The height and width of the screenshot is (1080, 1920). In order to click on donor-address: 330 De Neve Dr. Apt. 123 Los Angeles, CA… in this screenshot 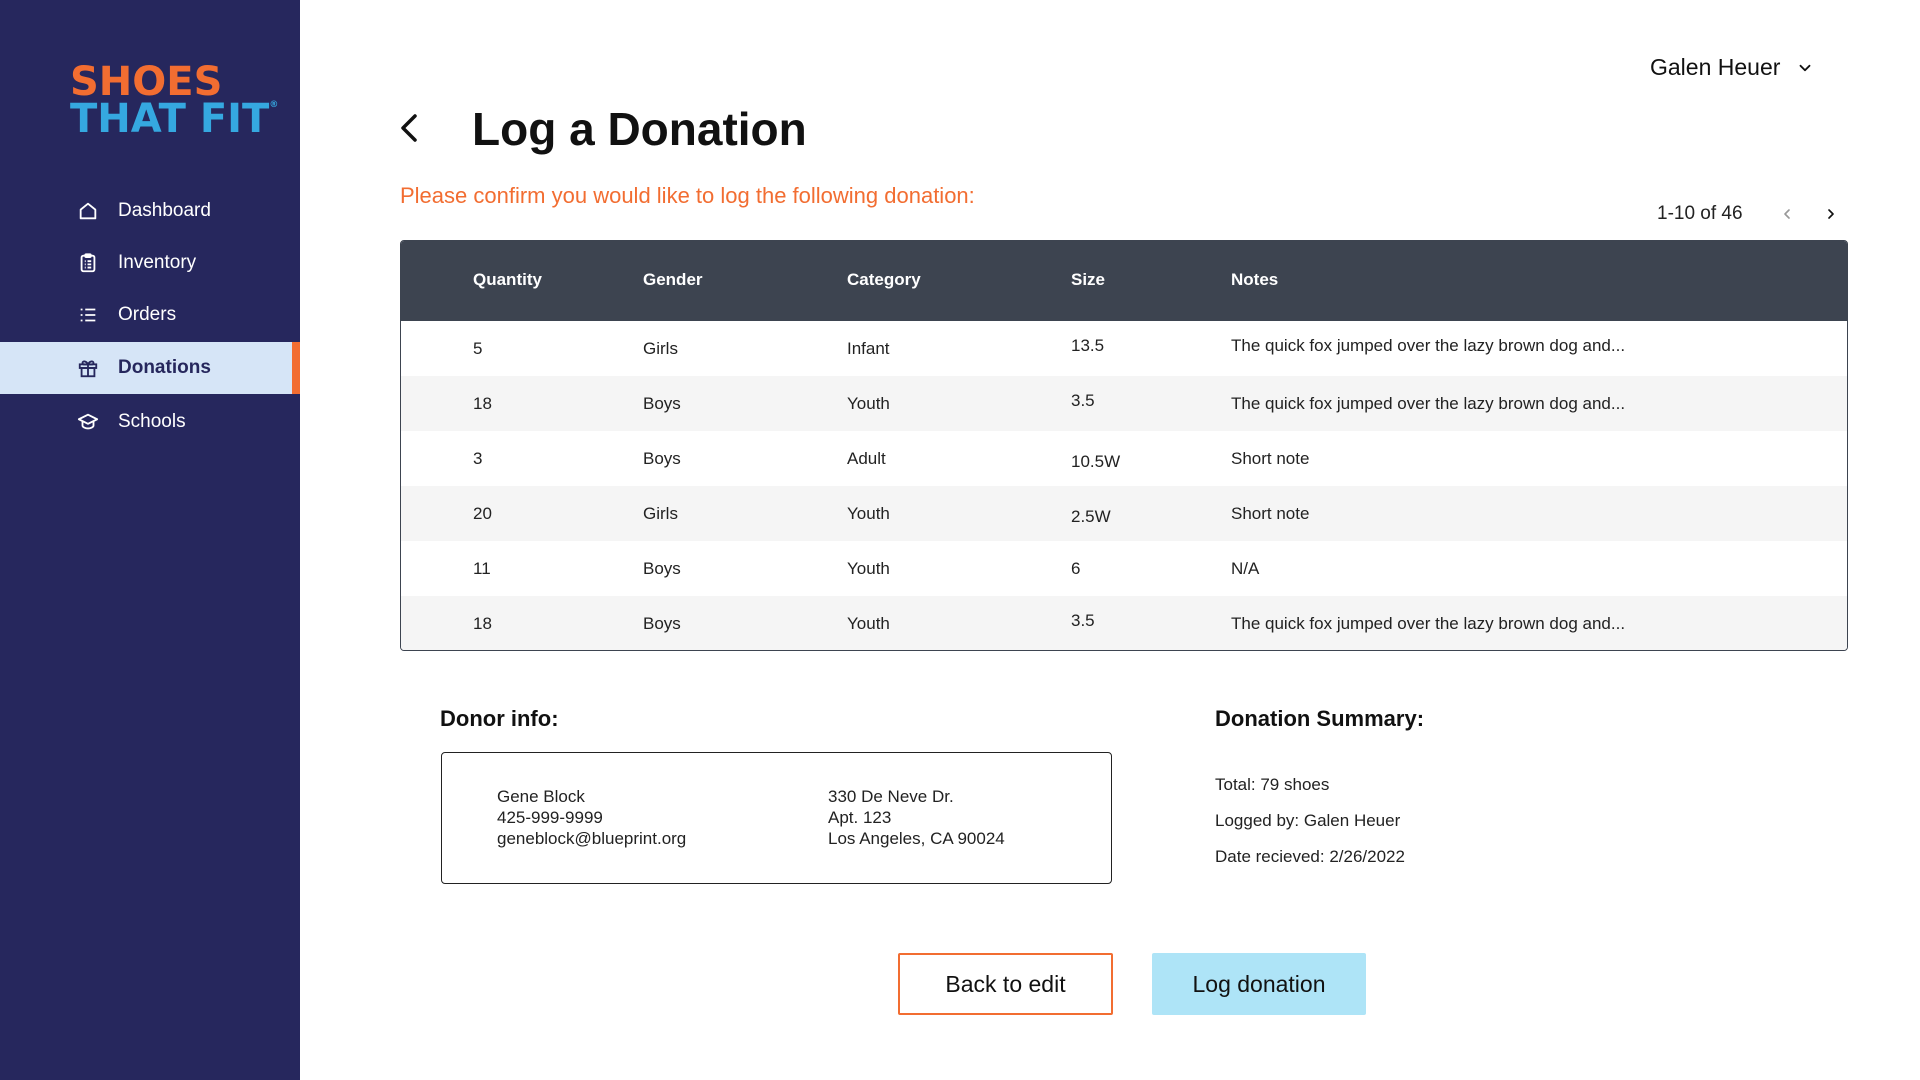, I will do `click(916, 817)`.